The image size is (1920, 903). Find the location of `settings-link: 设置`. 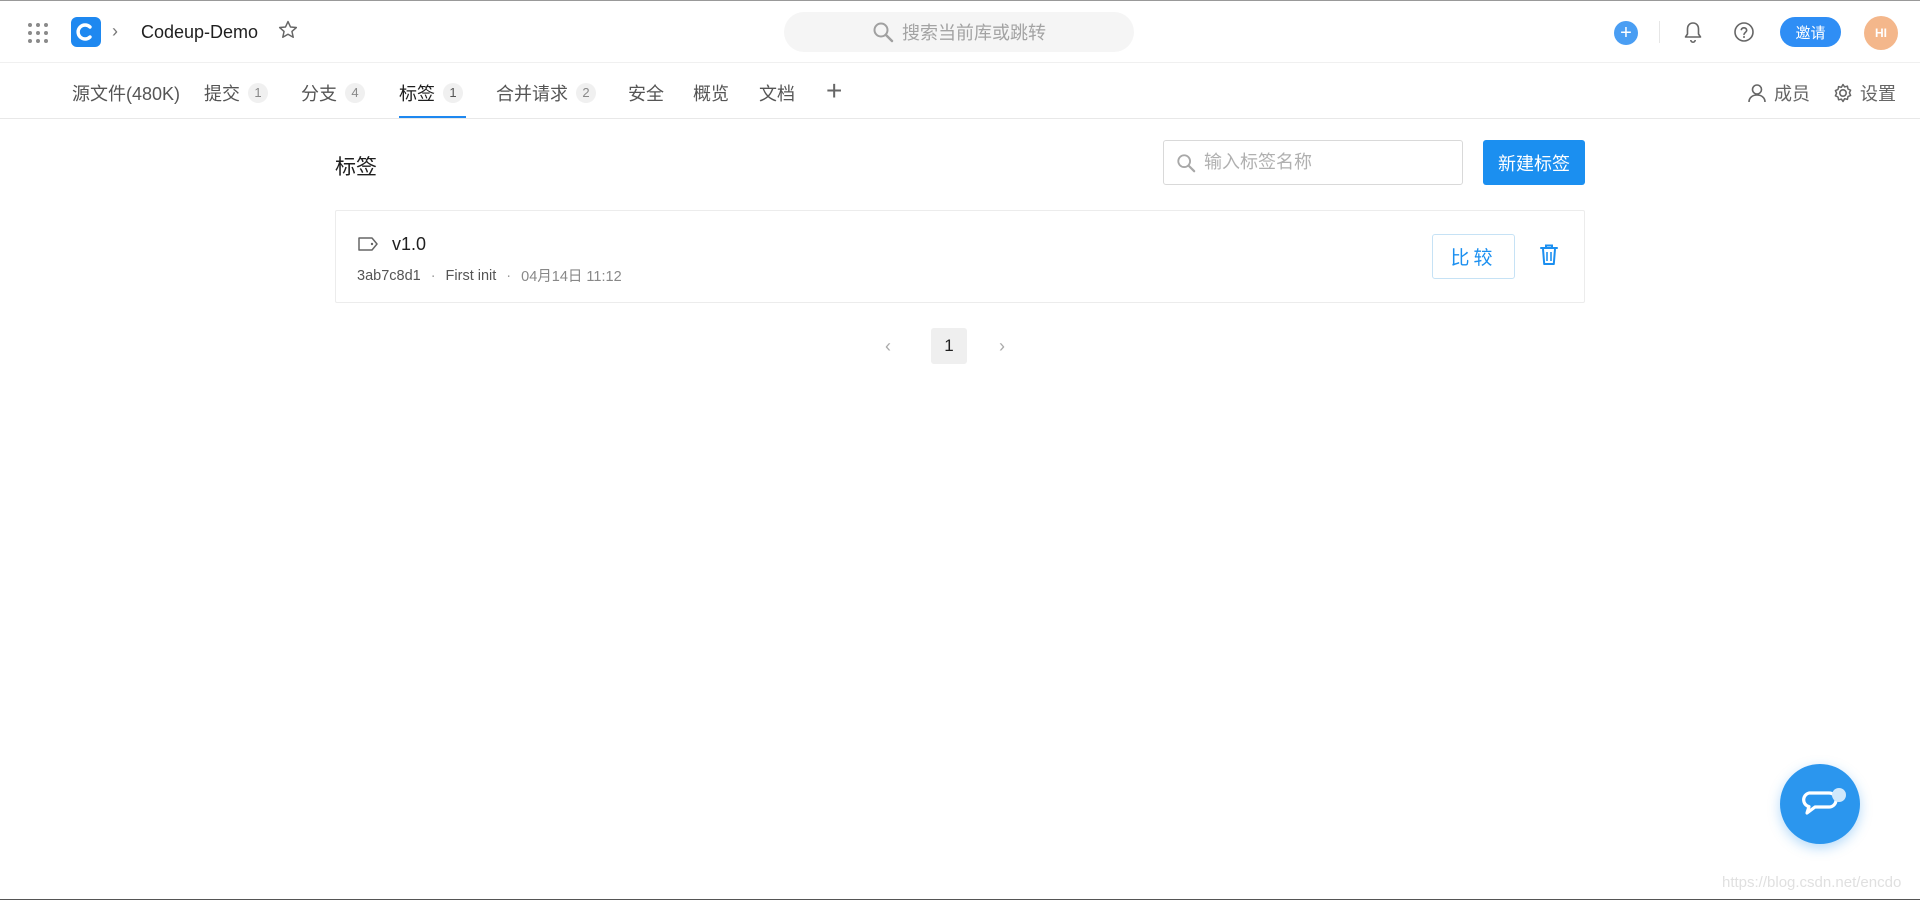

settings-link: 设置 is located at coordinates (1864, 93).